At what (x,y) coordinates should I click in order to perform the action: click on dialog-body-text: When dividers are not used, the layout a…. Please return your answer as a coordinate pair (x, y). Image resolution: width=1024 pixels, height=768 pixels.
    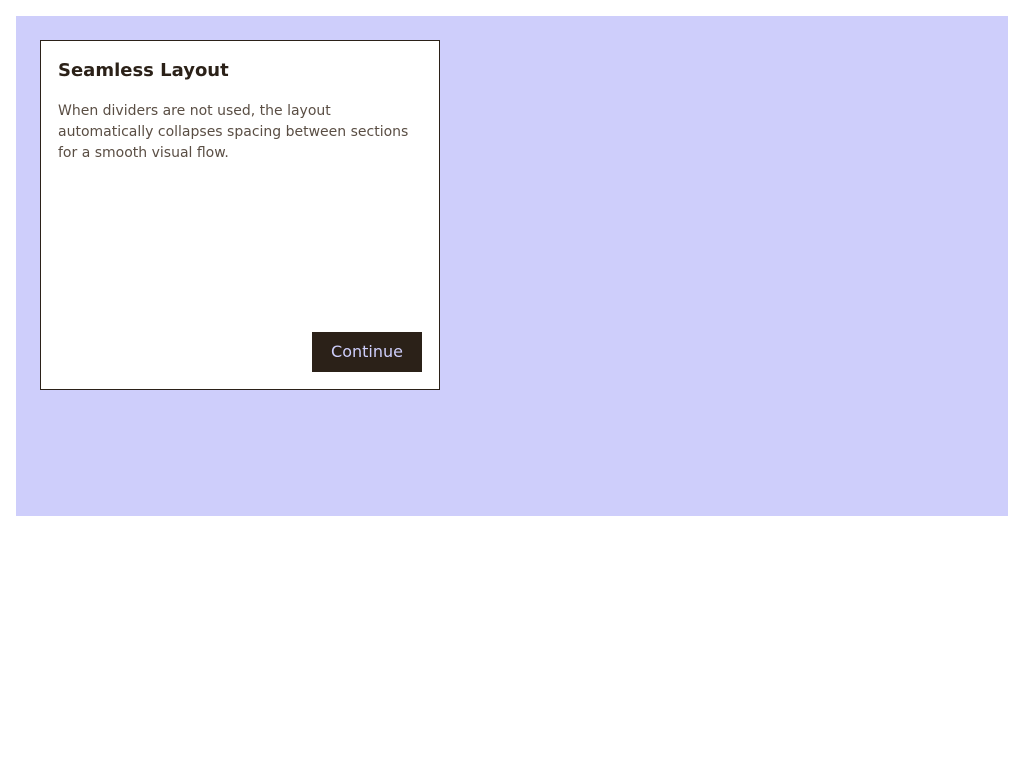
    Looking at the image, I should click on (233, 132).